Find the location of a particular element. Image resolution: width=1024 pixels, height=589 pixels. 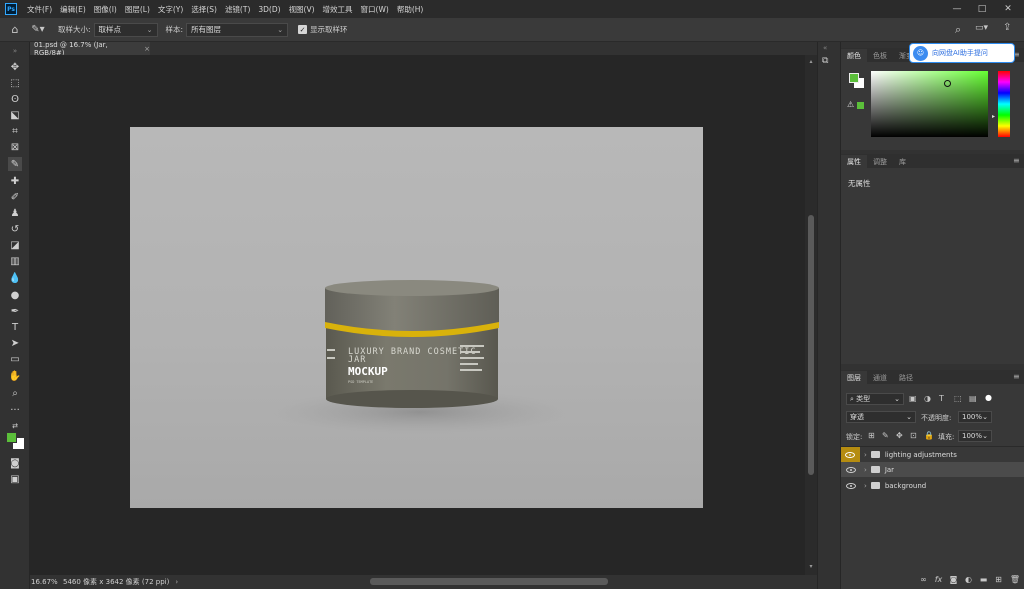

blur-tool-icon: 💧 is located at coordinates (15, 278).